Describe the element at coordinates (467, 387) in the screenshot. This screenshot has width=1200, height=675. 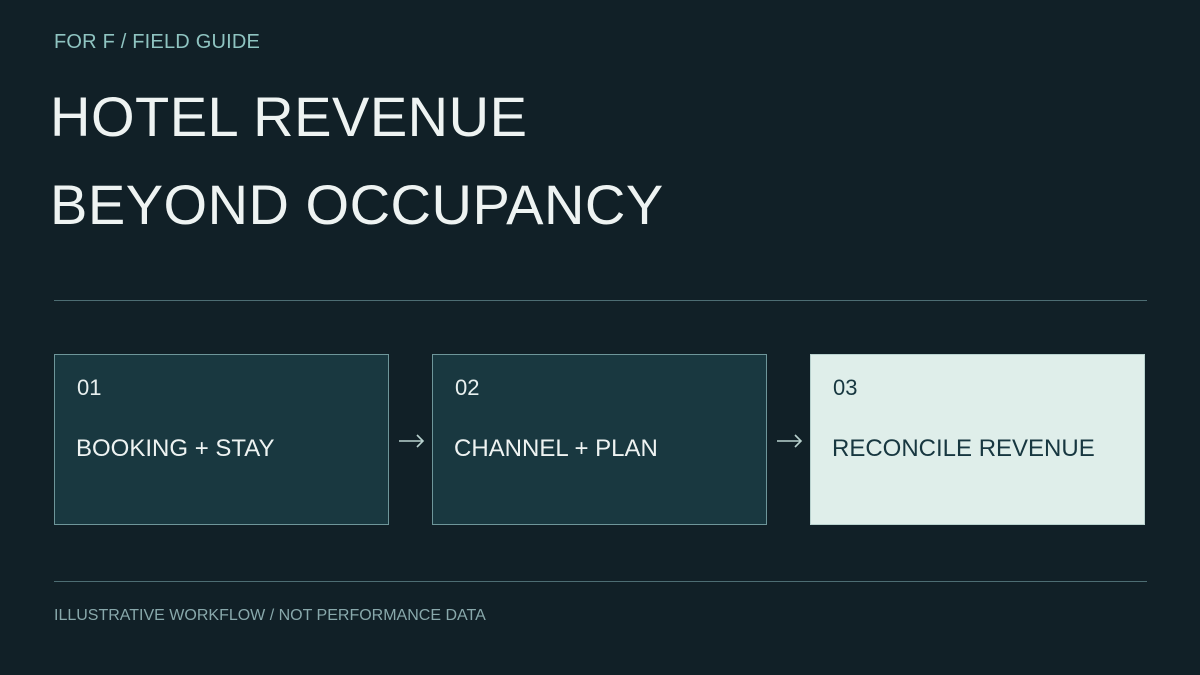
I see `step-number: 02` at that location.